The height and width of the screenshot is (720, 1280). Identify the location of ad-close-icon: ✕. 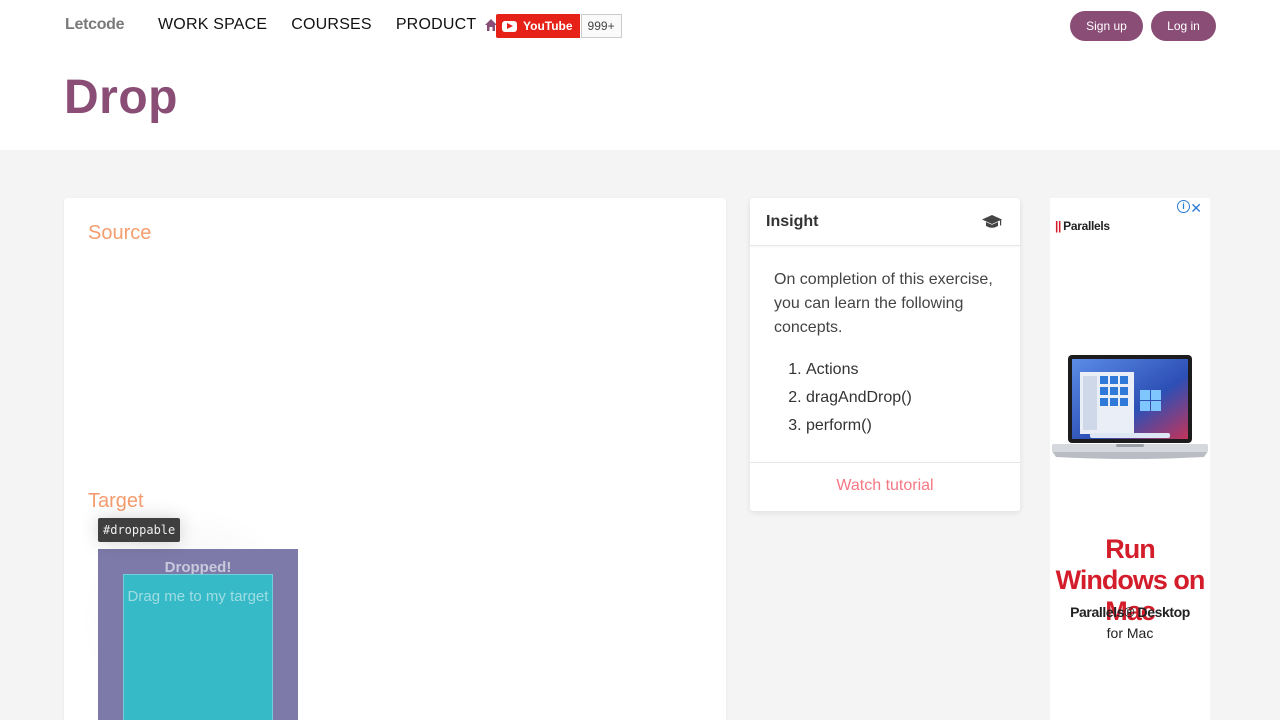
(1196, 208).